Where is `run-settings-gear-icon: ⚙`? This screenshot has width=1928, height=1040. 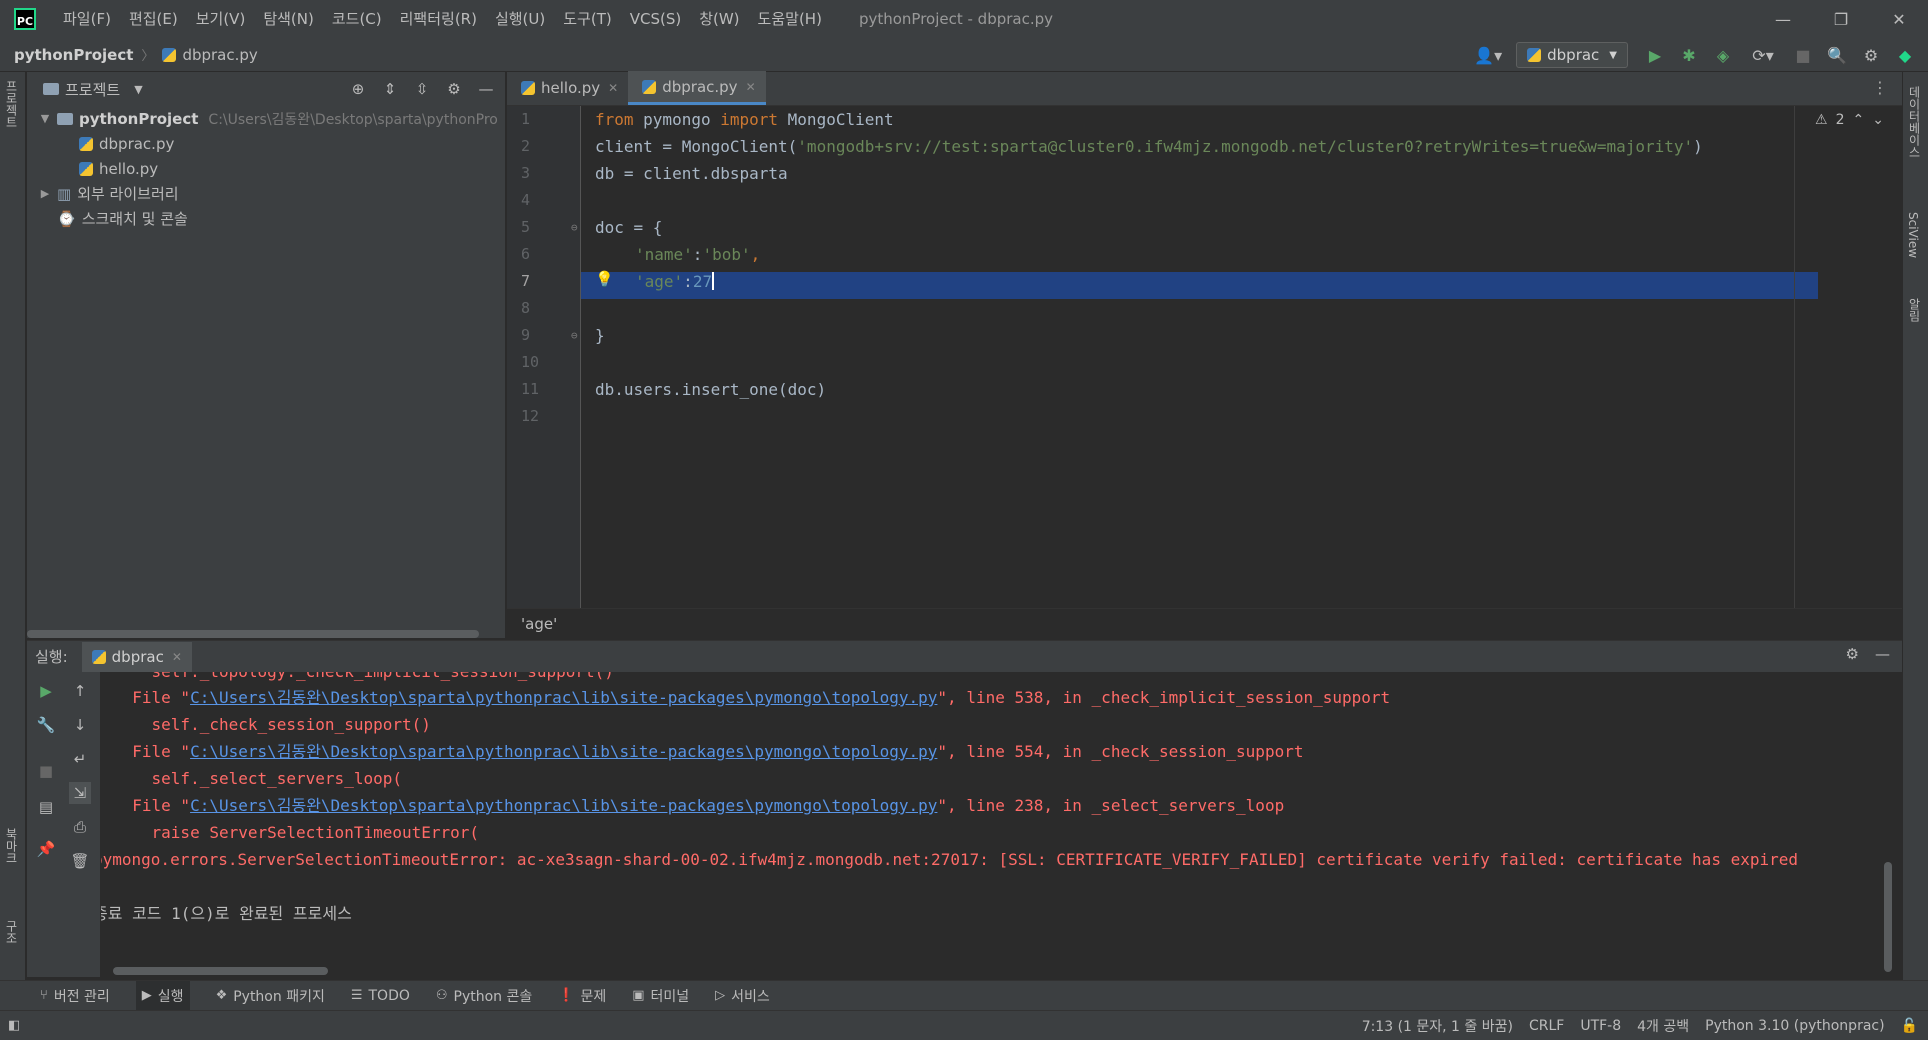
run-settings-gear-icon: ⚙ is located at coordinates (1852, 654).